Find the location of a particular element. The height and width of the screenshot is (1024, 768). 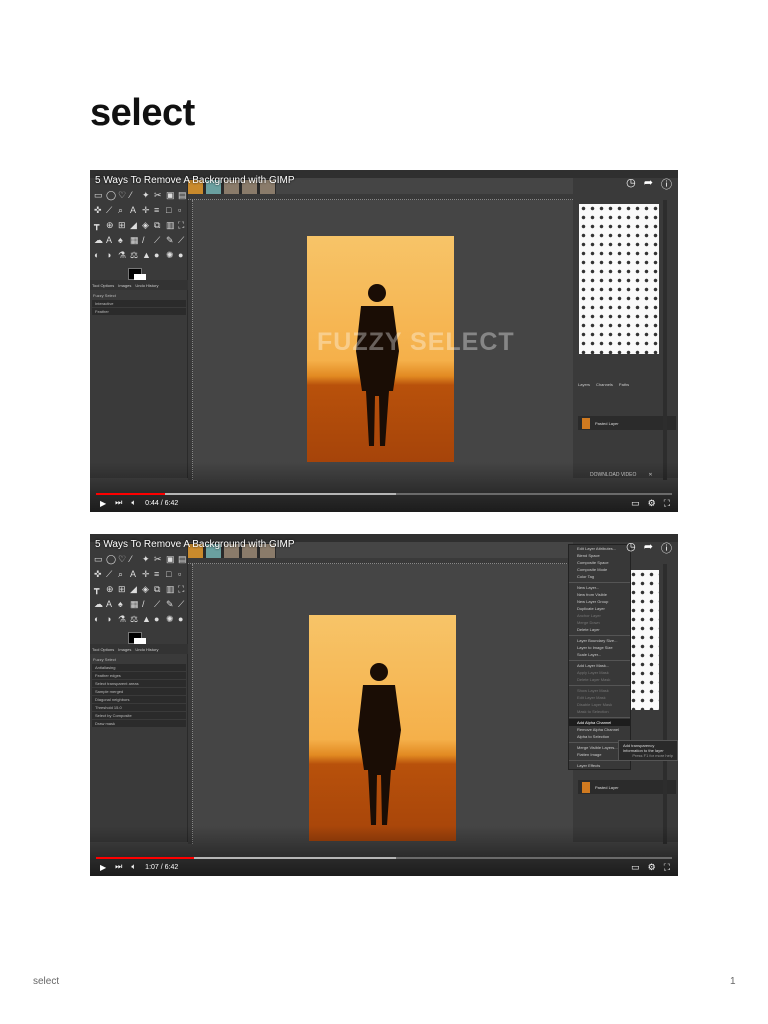

tool-option: Select by Composite is located at coordinates (139, 715).